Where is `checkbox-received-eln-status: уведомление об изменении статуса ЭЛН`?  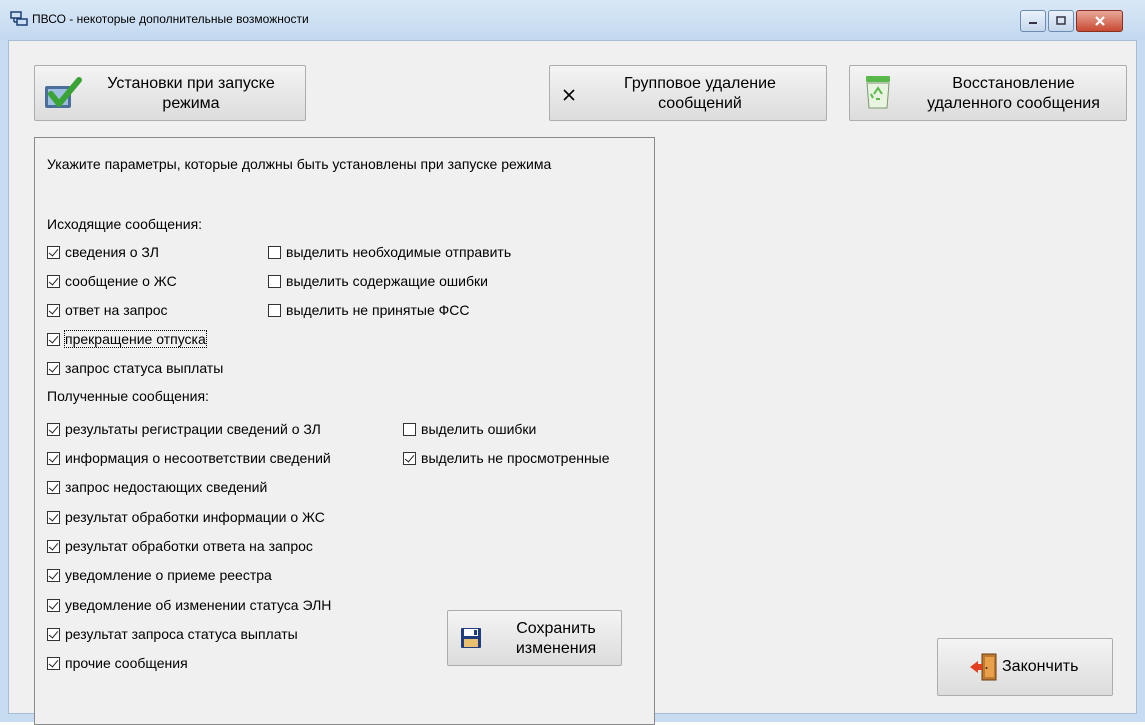 checkbox-received-eln-status: уведомление об изменении статуса ЭЛН is located at coordinates (189, 605).